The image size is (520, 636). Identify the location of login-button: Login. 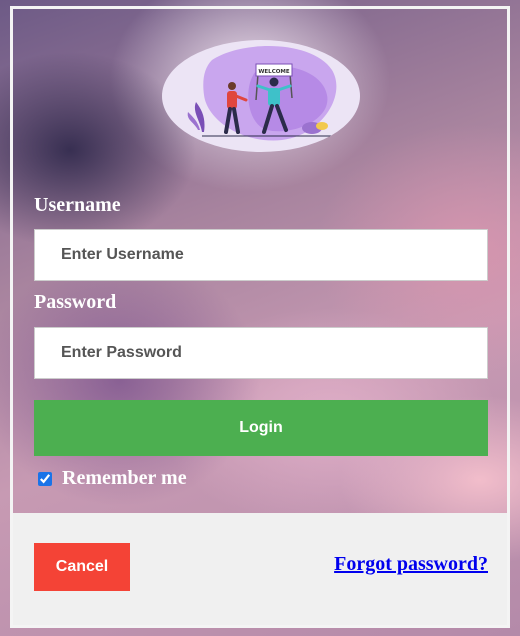
(261, 428).